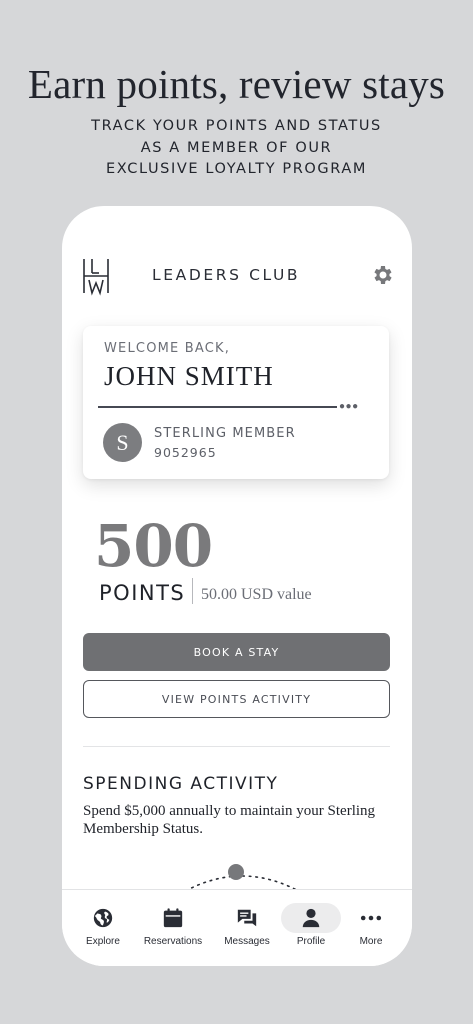  I want to click on tab-reservations: Reservations, so click(173, 928).